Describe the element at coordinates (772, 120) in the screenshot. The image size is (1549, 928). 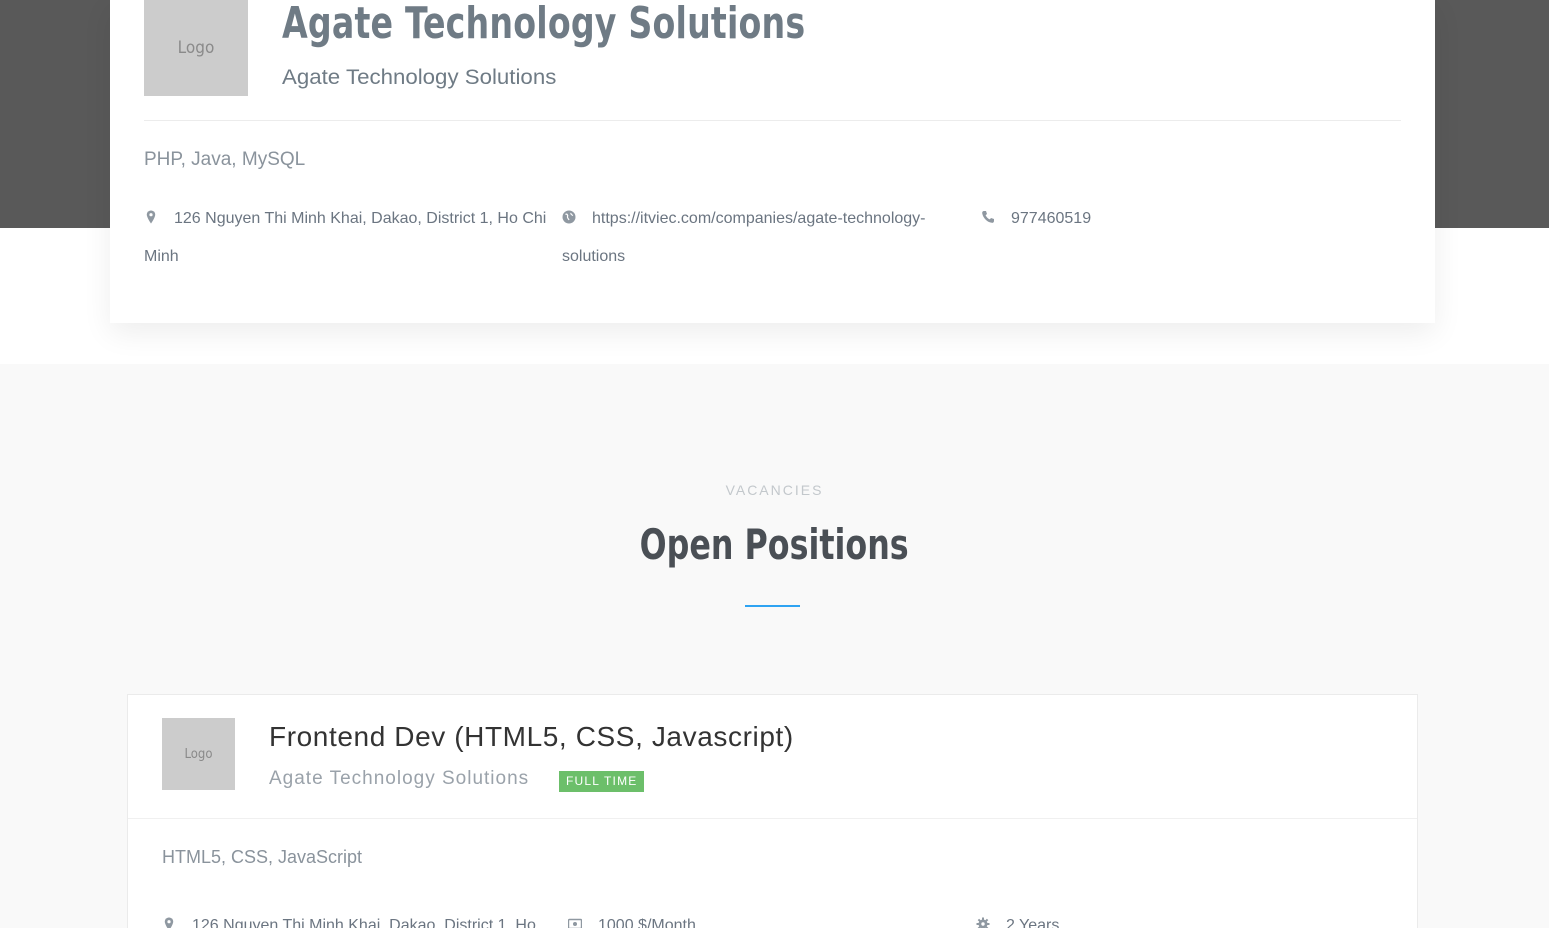
I see `card-divider` at that location.